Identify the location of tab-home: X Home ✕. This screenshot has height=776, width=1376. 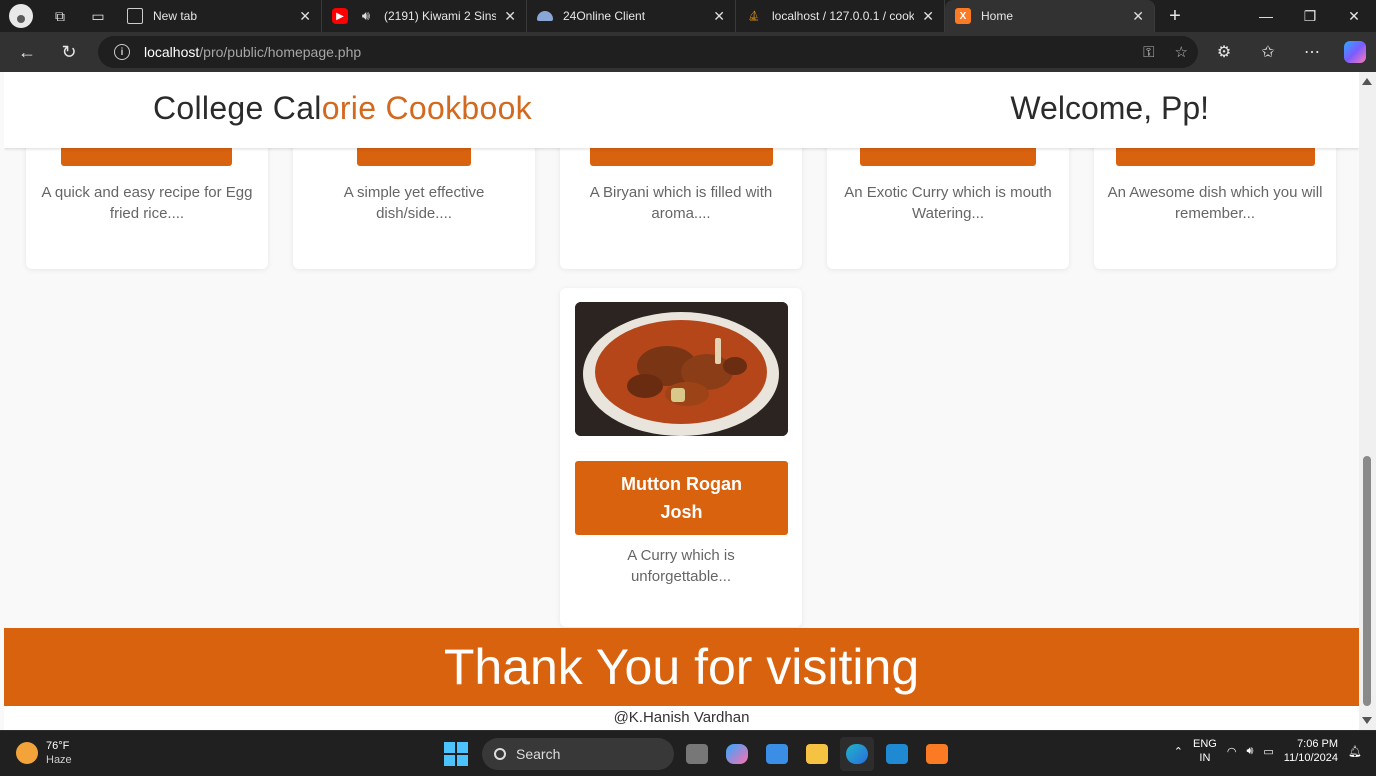
(1050, 16).